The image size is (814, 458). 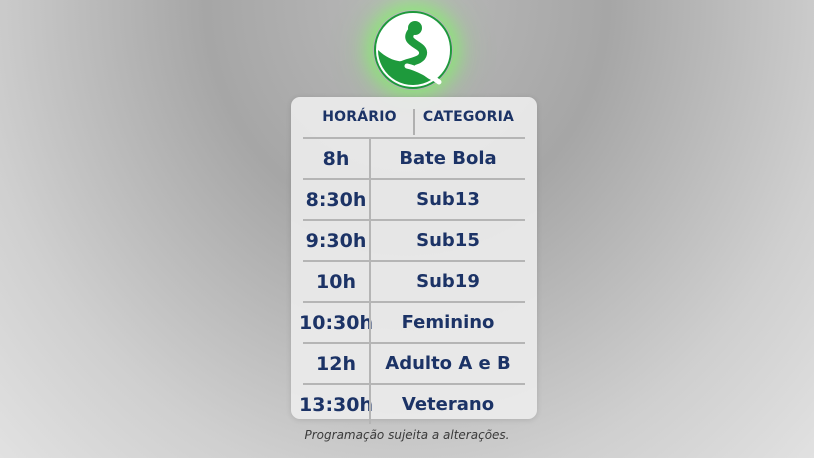 I want to click on time-cell: 10:30h, so click(x=336, y=322).